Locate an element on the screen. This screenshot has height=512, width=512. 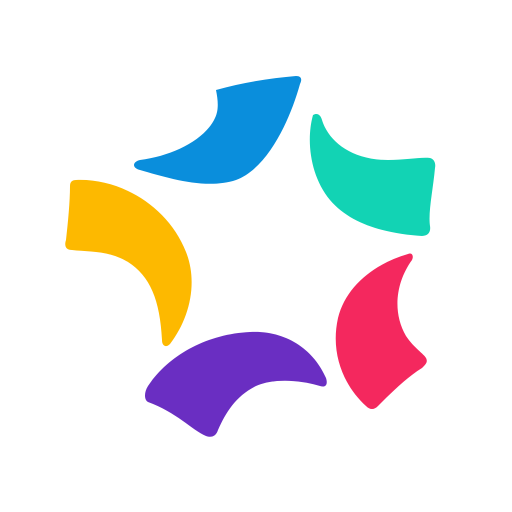
red-petal is located at coordinates (381, 331).